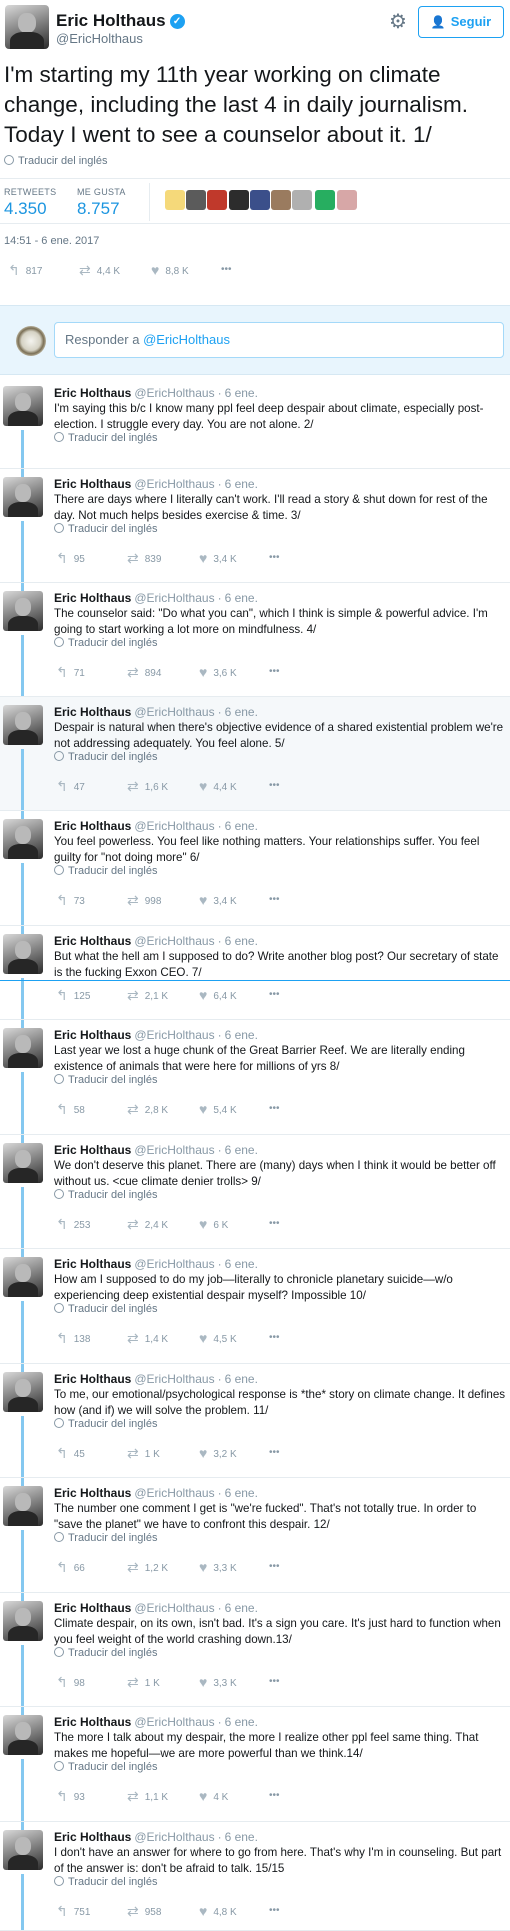  What do you see at coordinates (70, 672) in the screenshot?
I see `reply-button: ↰ 71` at bounding box center [70, 672].